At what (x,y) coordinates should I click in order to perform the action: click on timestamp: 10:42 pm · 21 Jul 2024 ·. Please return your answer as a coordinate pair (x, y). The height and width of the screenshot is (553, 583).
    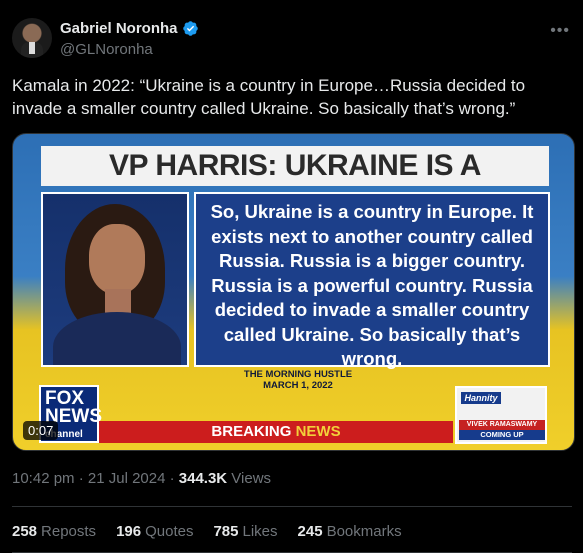
    Looking at the image, I should click on (95, 478).